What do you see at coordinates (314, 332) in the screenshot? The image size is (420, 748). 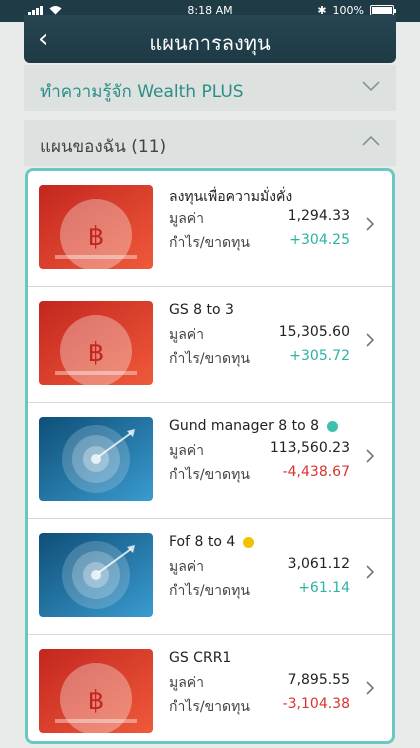 I see `plan-value: 15,305.60` at bounding box center [314, 332].